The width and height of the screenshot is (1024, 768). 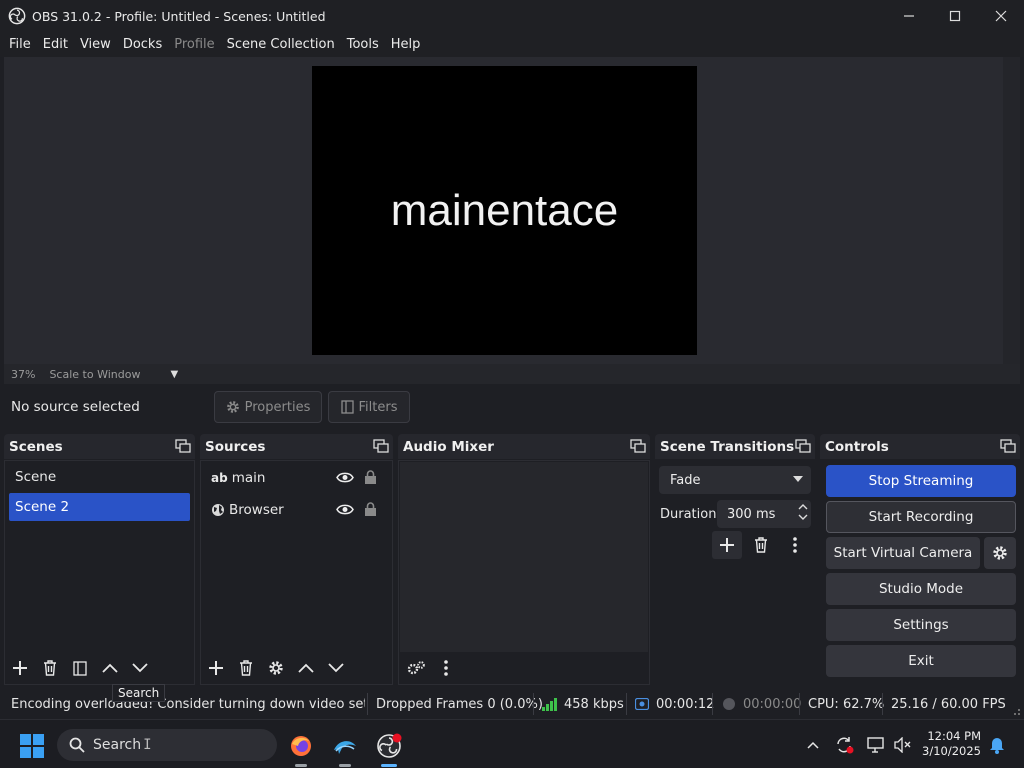 I want to click on source-item-main: ab main, so click(x=296, y=478).